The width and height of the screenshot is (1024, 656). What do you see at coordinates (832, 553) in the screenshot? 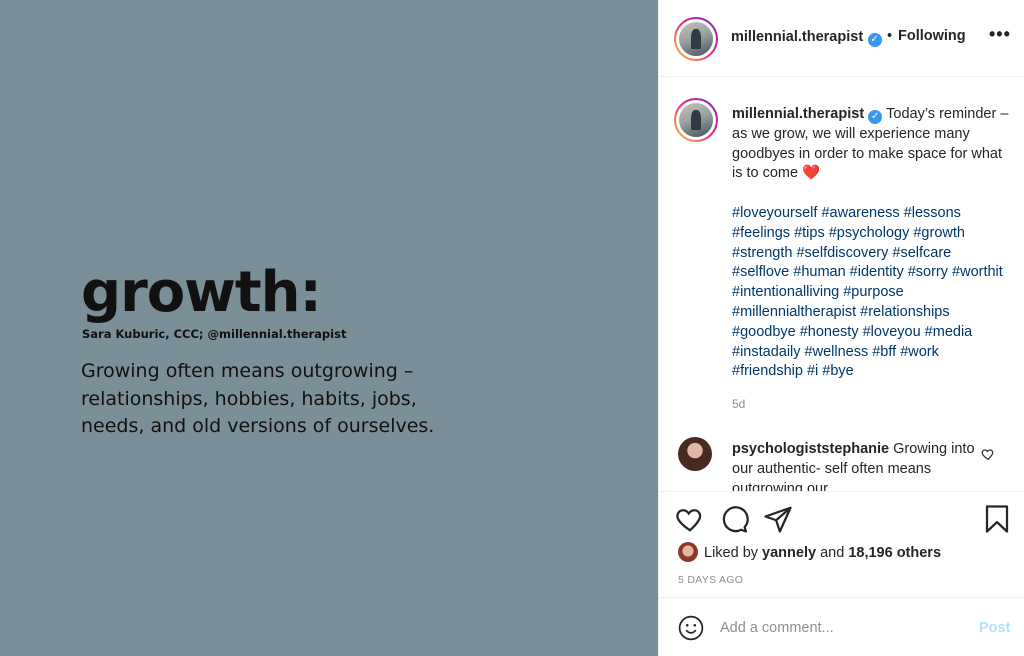
I see `liked-by-and: and` at bounding box center [832, 553].